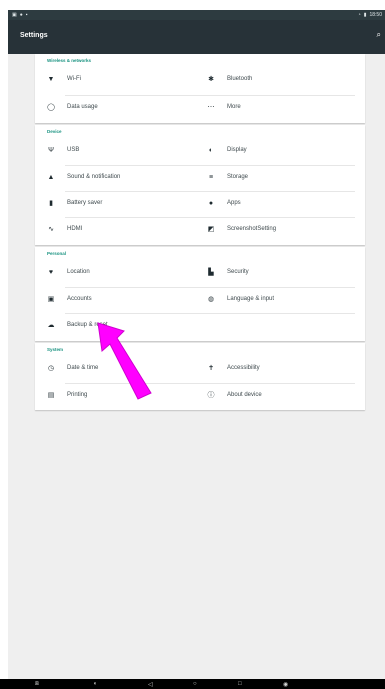 The image size is (385, 689). Describe the element at coordinates (195, 684) in the screenshot. I see `home-icon: ○` at that location.